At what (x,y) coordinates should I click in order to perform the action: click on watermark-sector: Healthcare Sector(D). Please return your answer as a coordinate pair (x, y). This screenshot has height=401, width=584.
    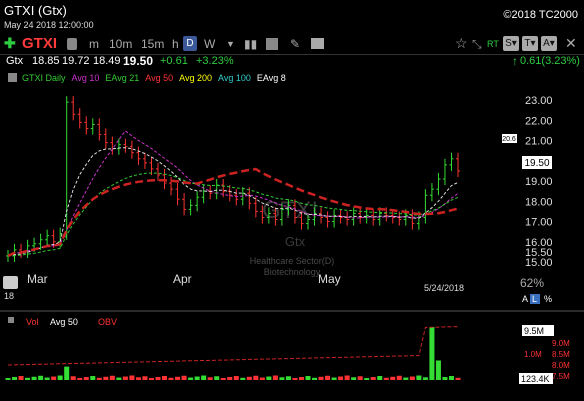
    Looking at the image, I should click on (292, 261).